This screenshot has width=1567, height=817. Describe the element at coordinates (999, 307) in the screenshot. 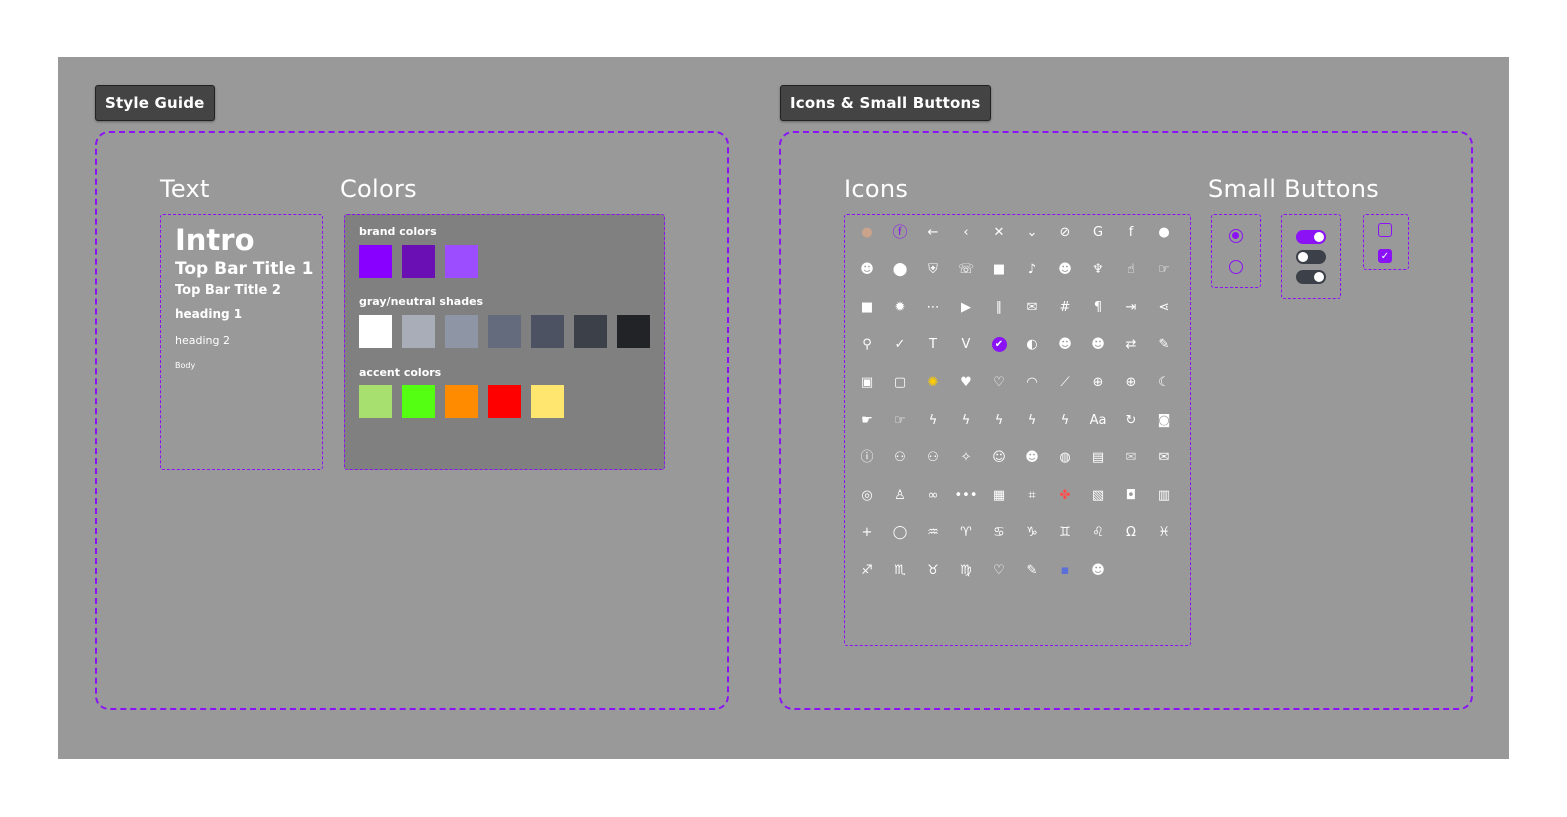

I see `pause-icon: ∥` at that location.